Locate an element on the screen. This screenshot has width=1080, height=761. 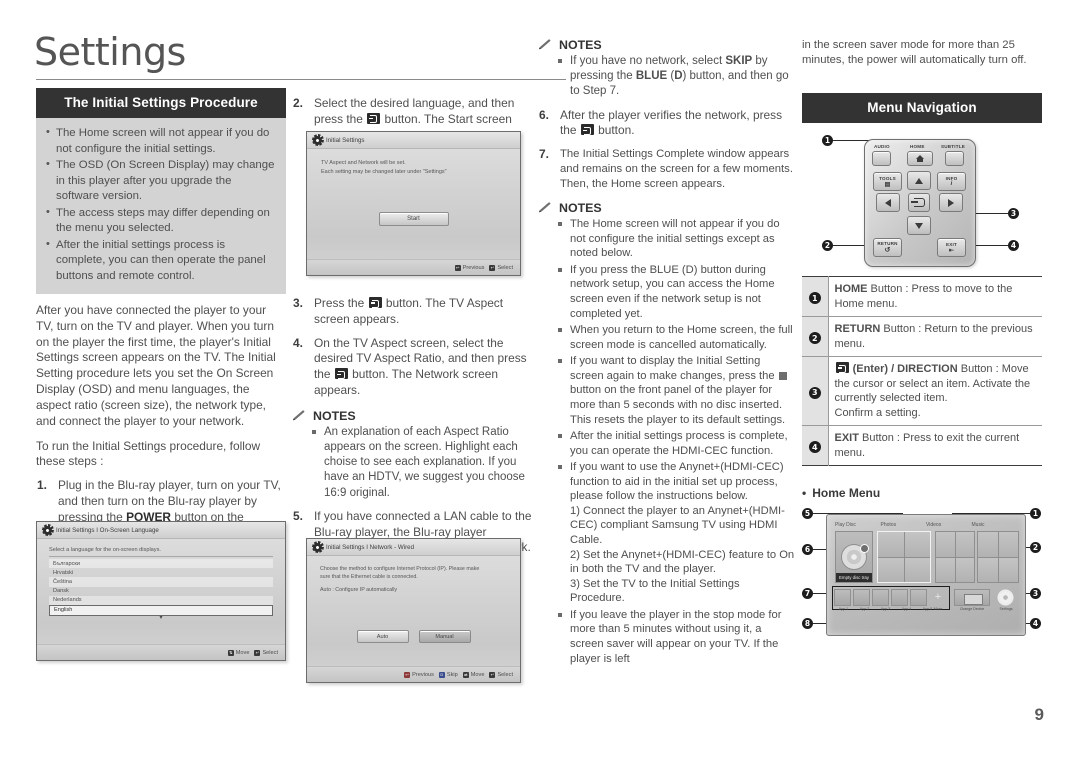
callout-number: 4 is located at coordinates (814, 447).